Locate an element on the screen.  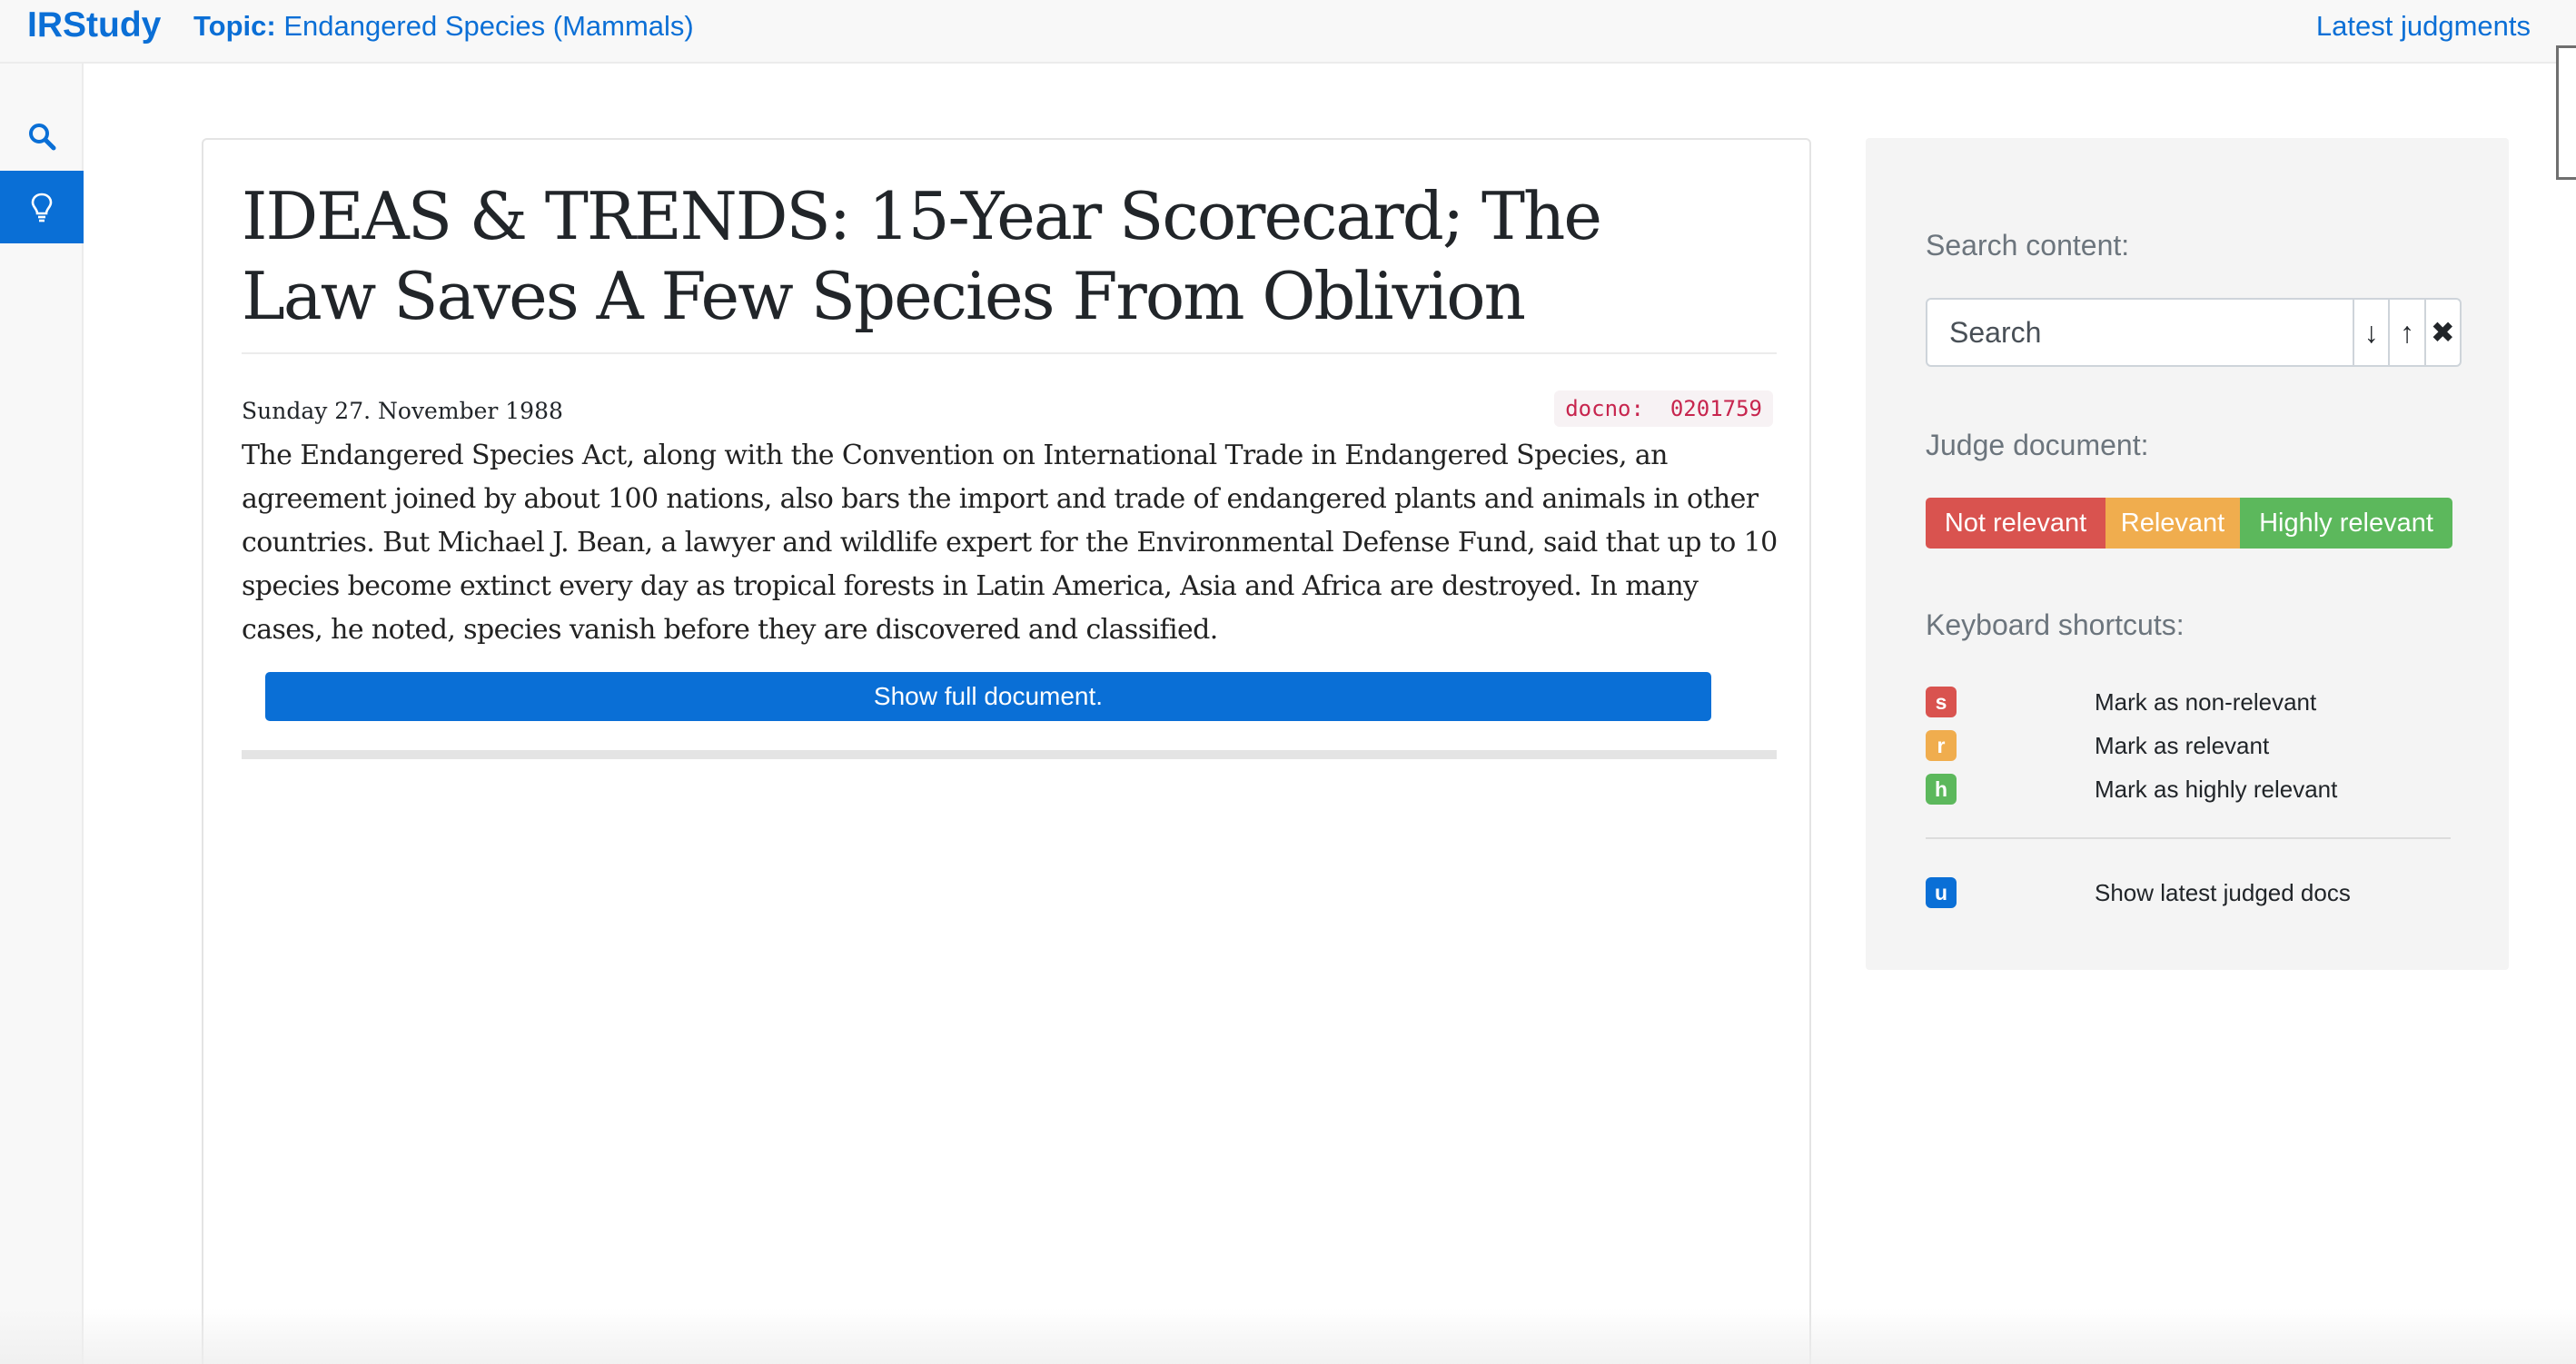
shortcut-label: Mark as non-relevant is located at coordinates (2206, 702).